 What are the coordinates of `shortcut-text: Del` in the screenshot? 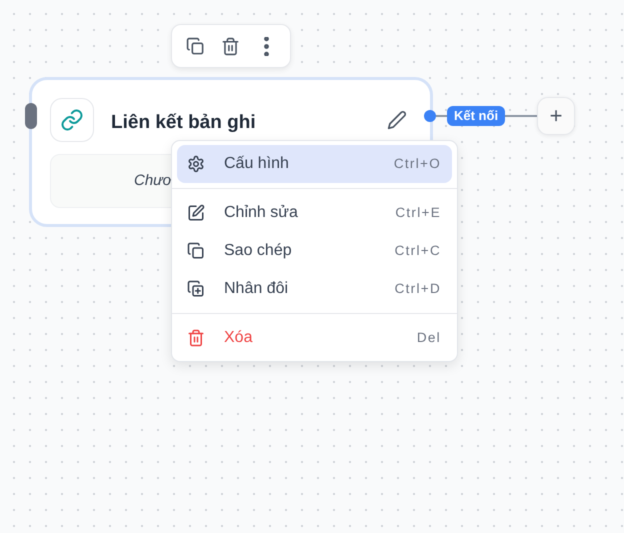 It's located at (428, 337).